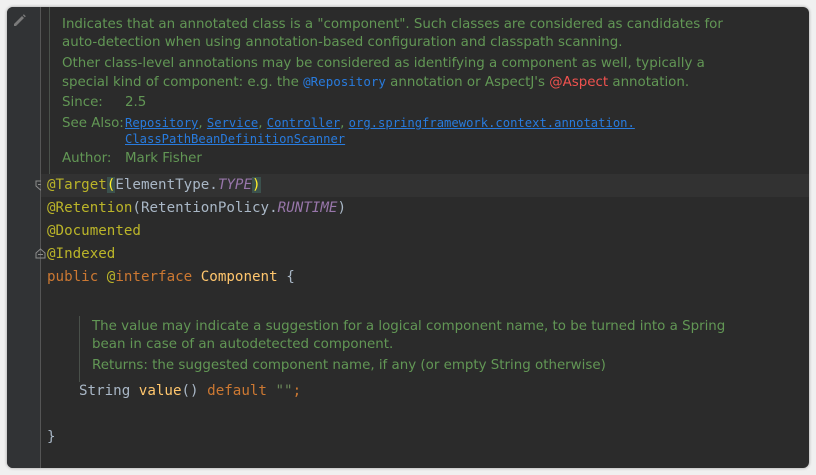 Image resolution: width=816 pixels, height=475 pixels. I want to click on see-also-link-scanner: ClassPathBeanDefinitionScanner, so click(235, 139).